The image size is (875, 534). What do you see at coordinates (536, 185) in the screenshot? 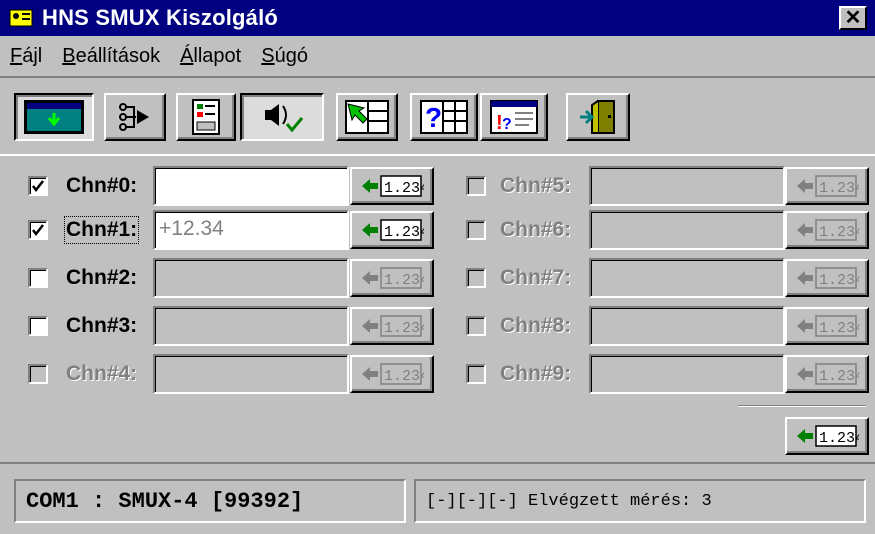
I see `channel-label-5: Chn#5:` at bounding box center [536, 185].